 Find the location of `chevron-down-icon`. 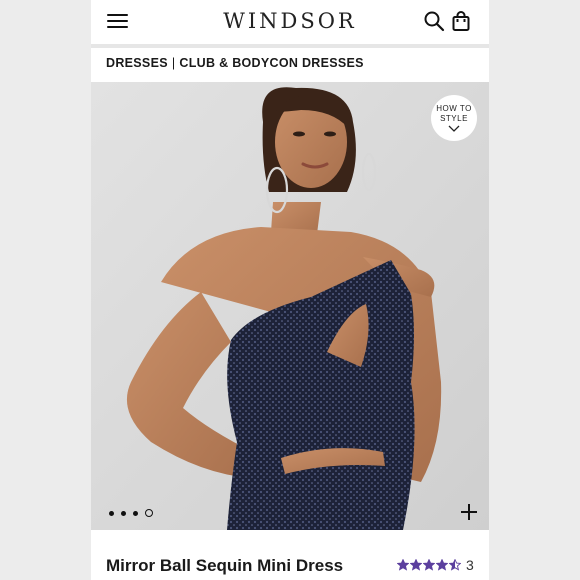

chevron-down-icon is located at coordinates (454, 128).